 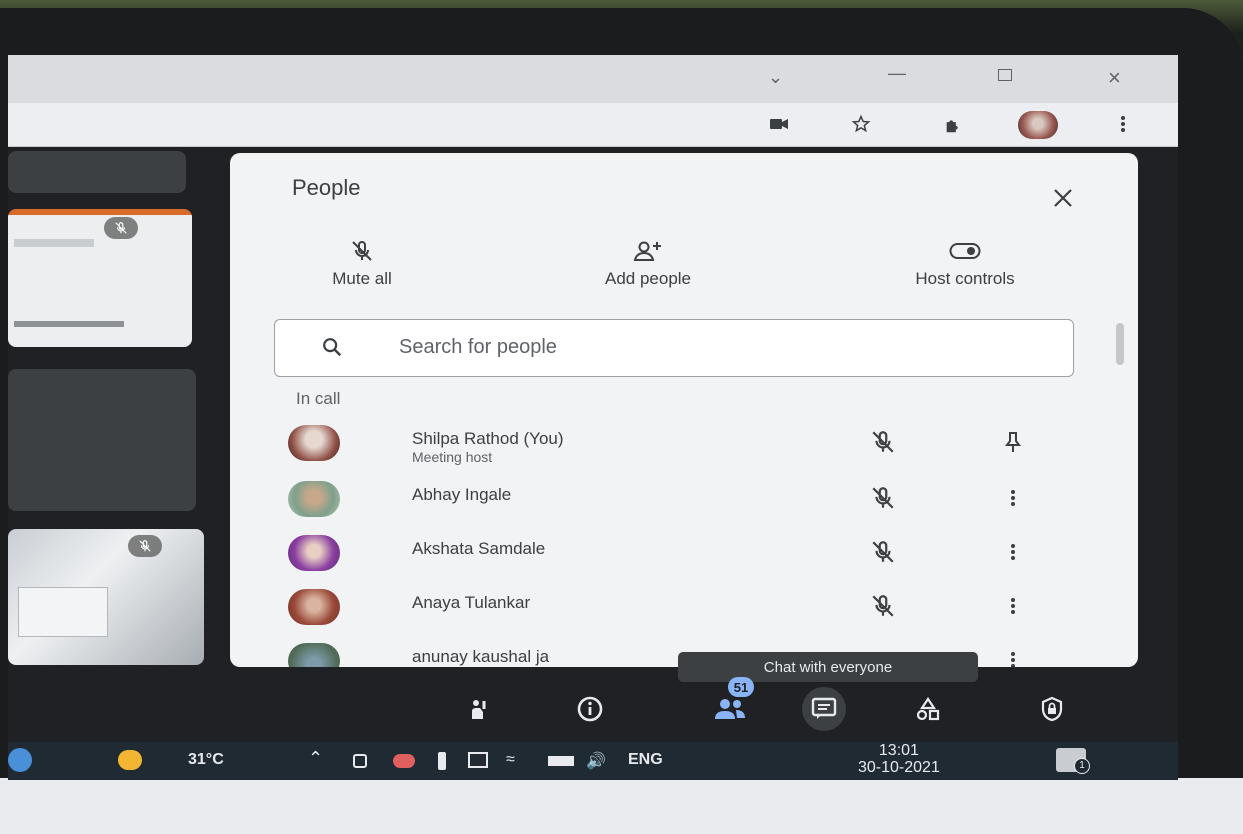 What do you see at coordinates (828, 667) in the screenshot?
I see `chat-tooltip: Chat with everyone` at bounding box center [828, 667].